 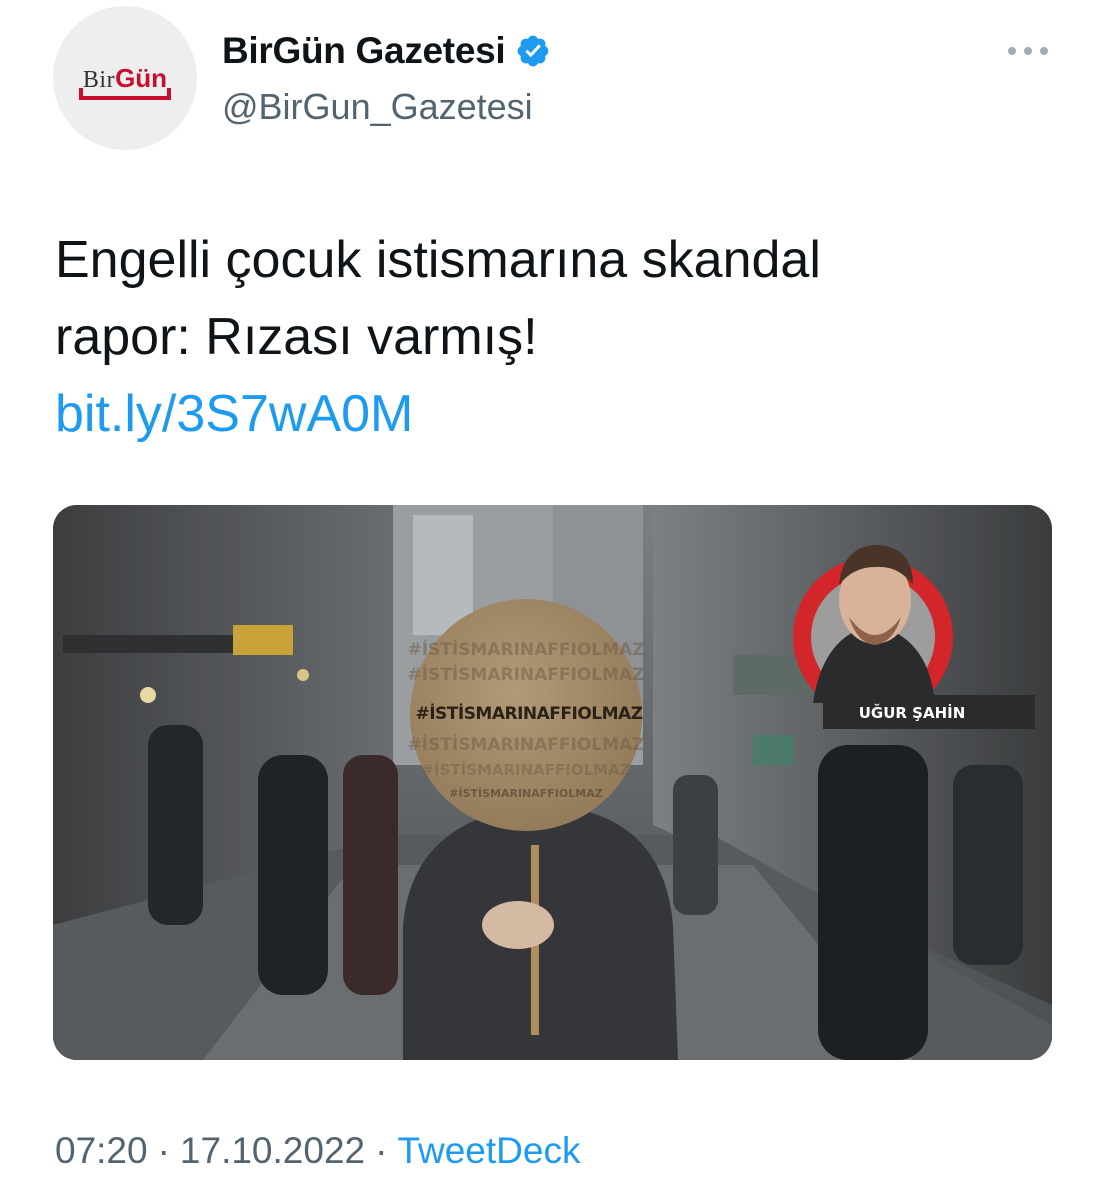 I want to click on tweet-metadata: 07:20 · 17.10.2022 · TweetDeck, so click(x=317, y=1151).